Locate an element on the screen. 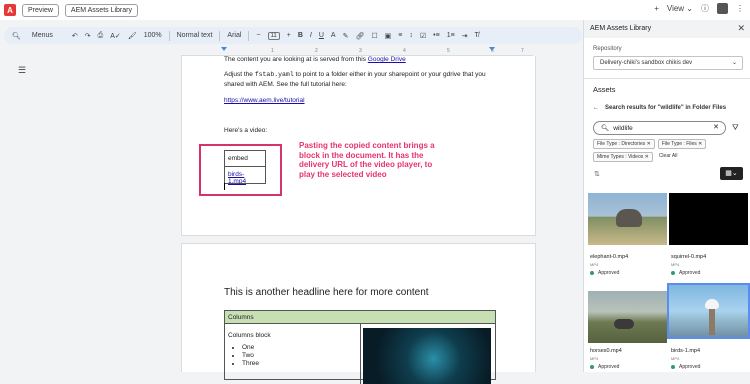 The image size is (750, 384). undo-icon: ↶ is located at coordinates (75, 36).